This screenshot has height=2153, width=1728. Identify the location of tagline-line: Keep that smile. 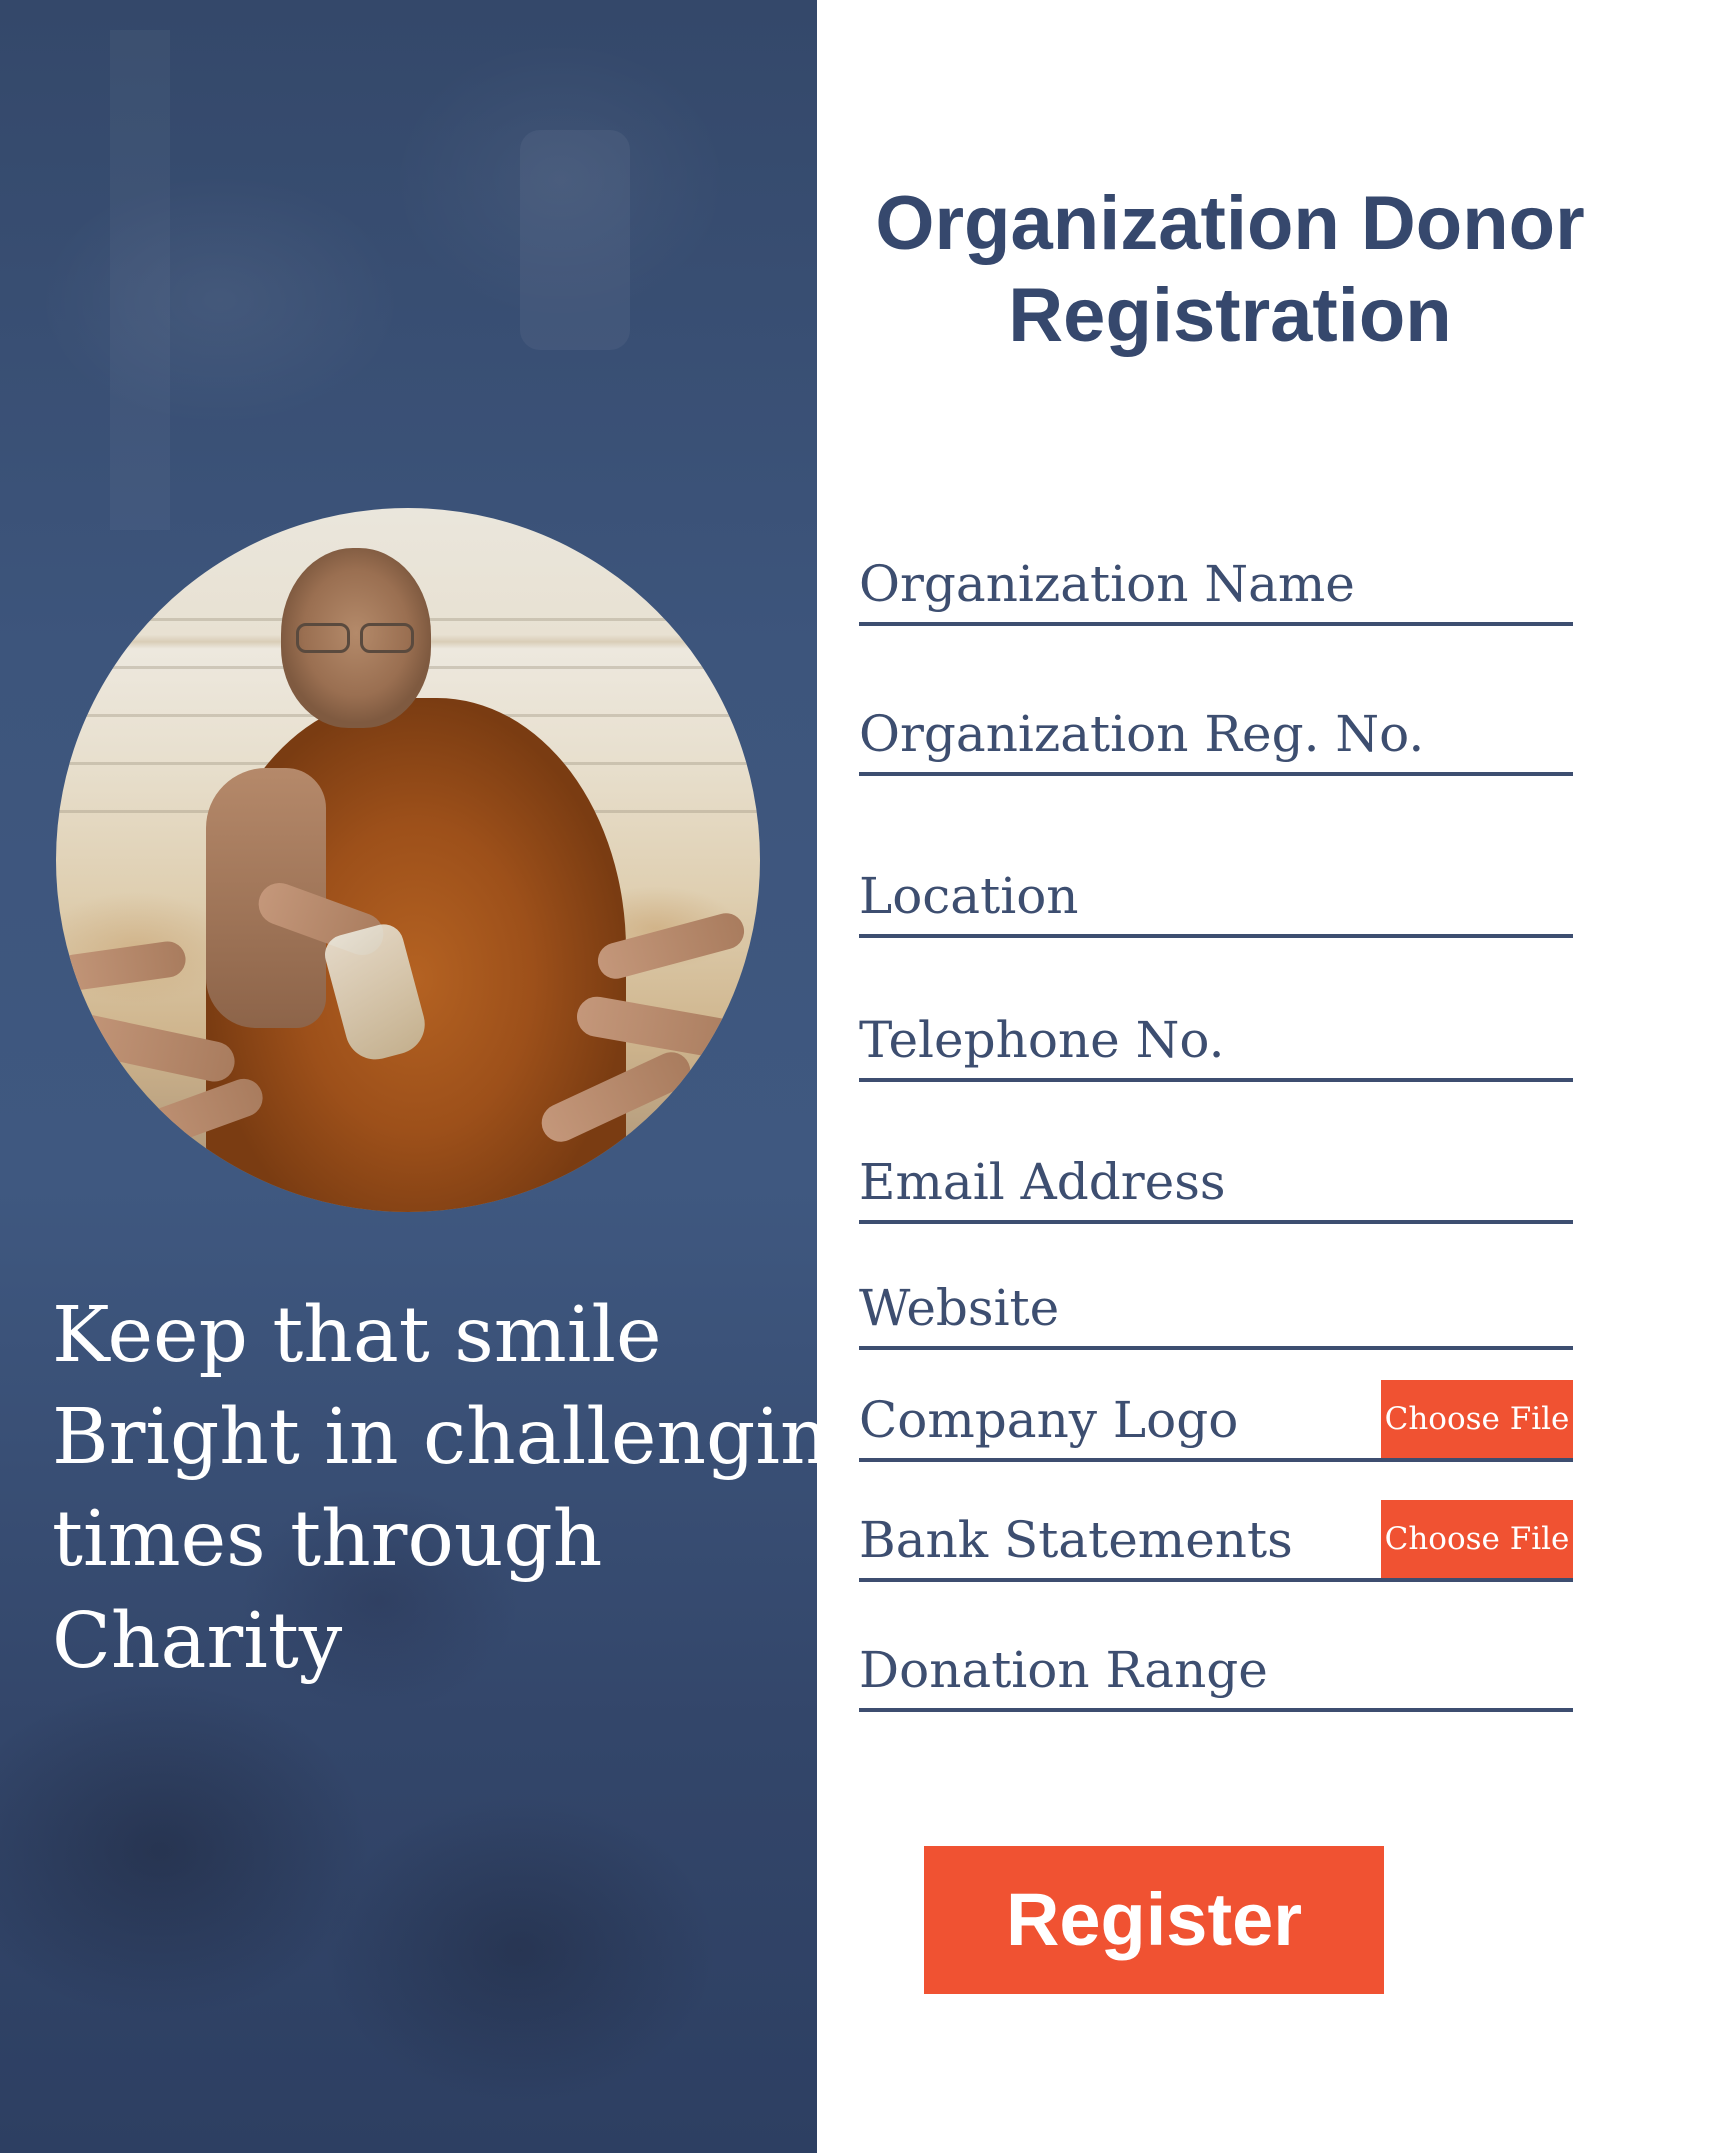
(357, 1335).